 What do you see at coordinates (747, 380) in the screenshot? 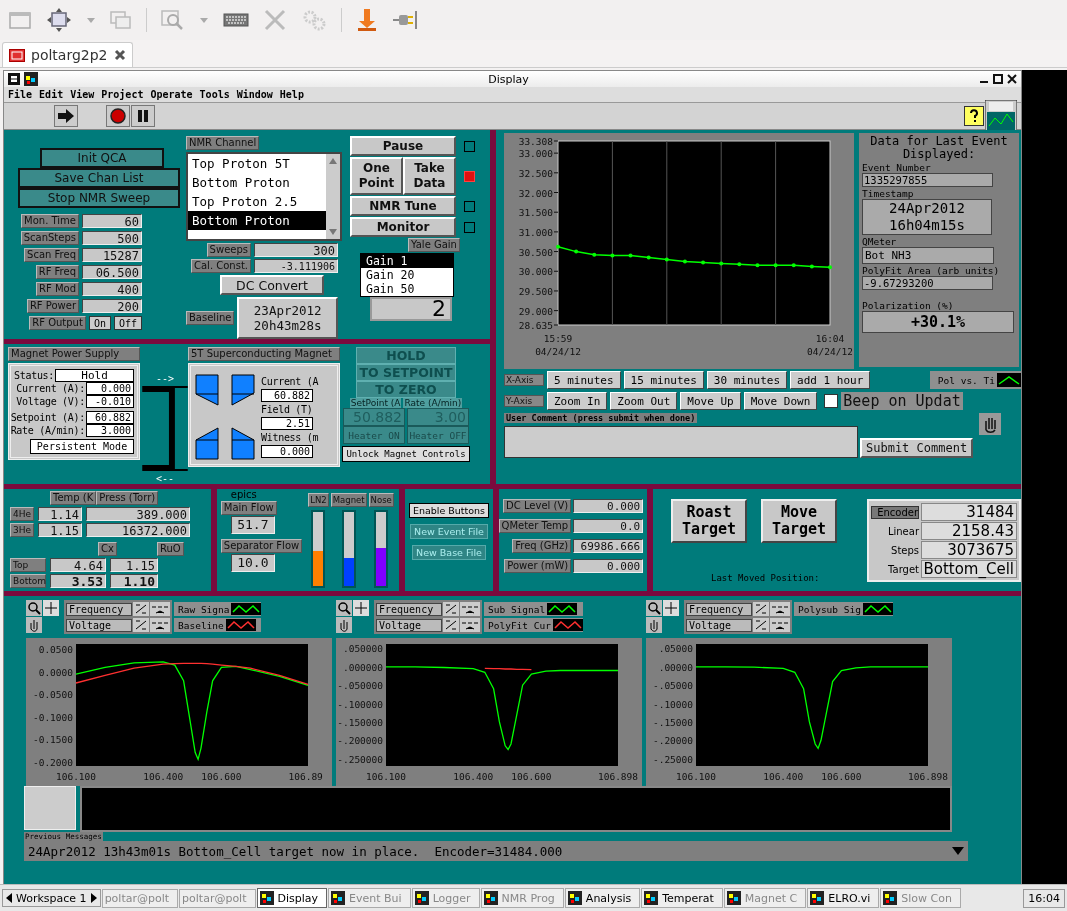
I see `x-axis-button: 30 minutes` at bounding box center [747, 380].